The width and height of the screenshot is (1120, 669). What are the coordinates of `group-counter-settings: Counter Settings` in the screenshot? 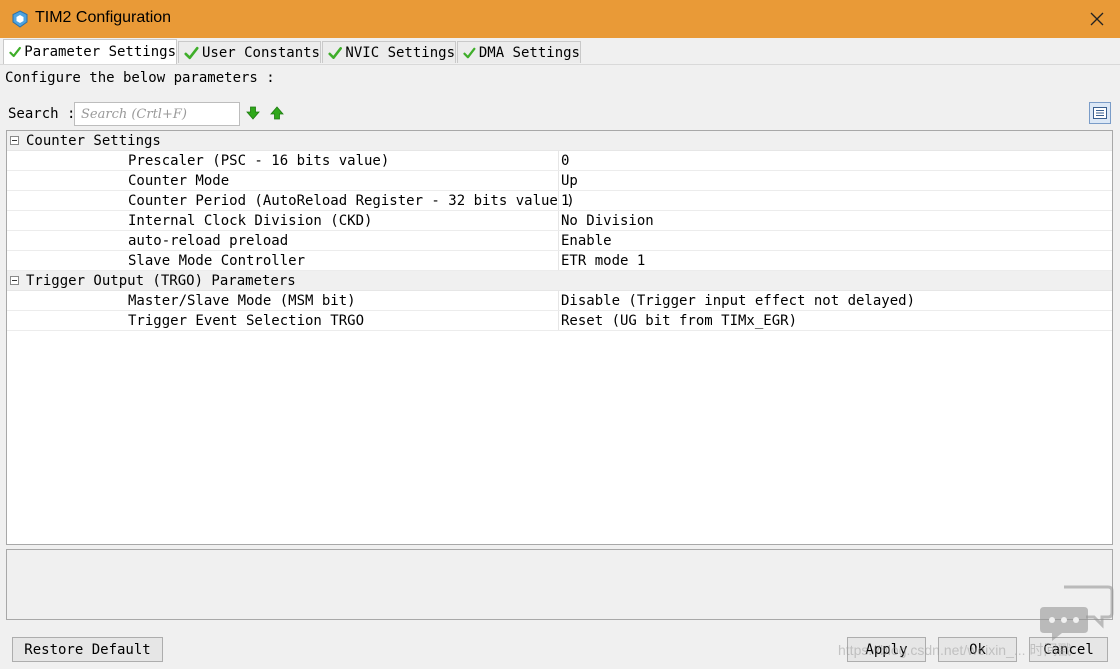 It's located at (559, 141).